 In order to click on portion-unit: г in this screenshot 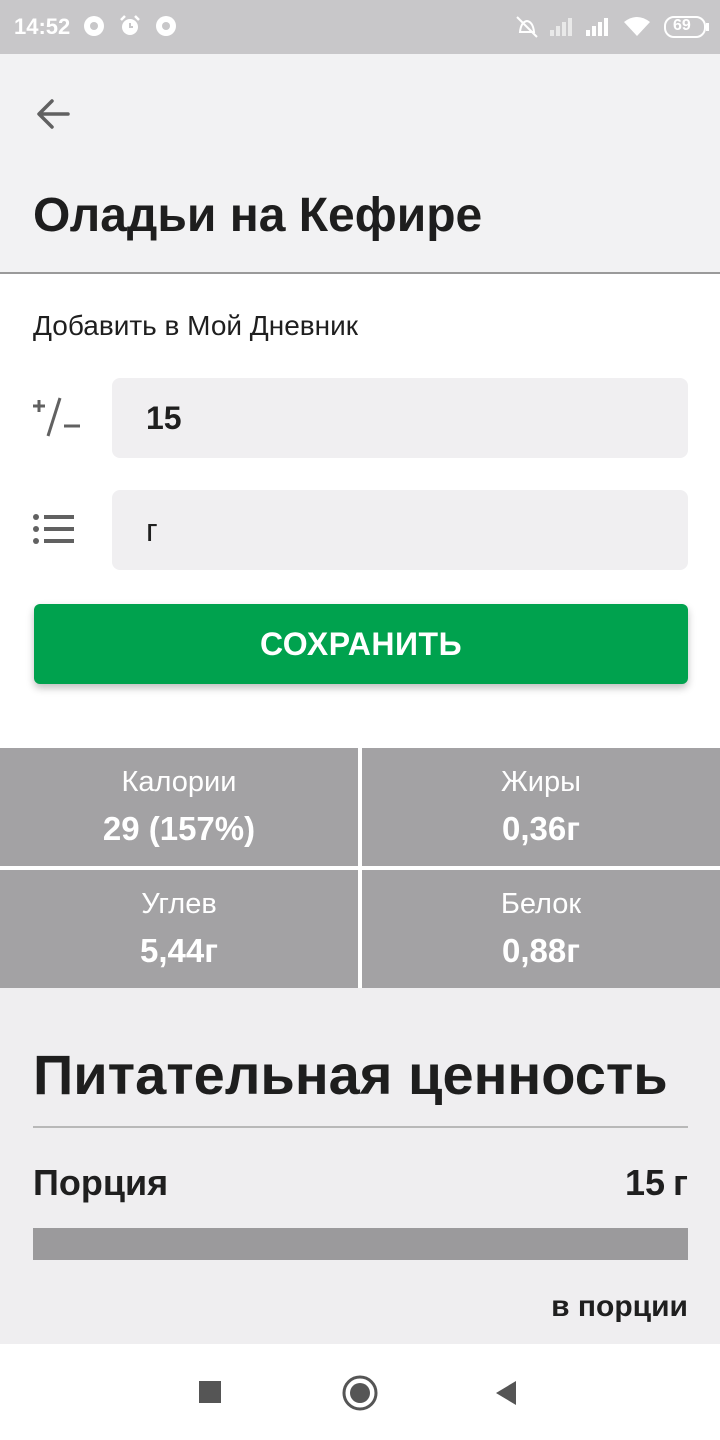, I will do `click(680, 1182)`.